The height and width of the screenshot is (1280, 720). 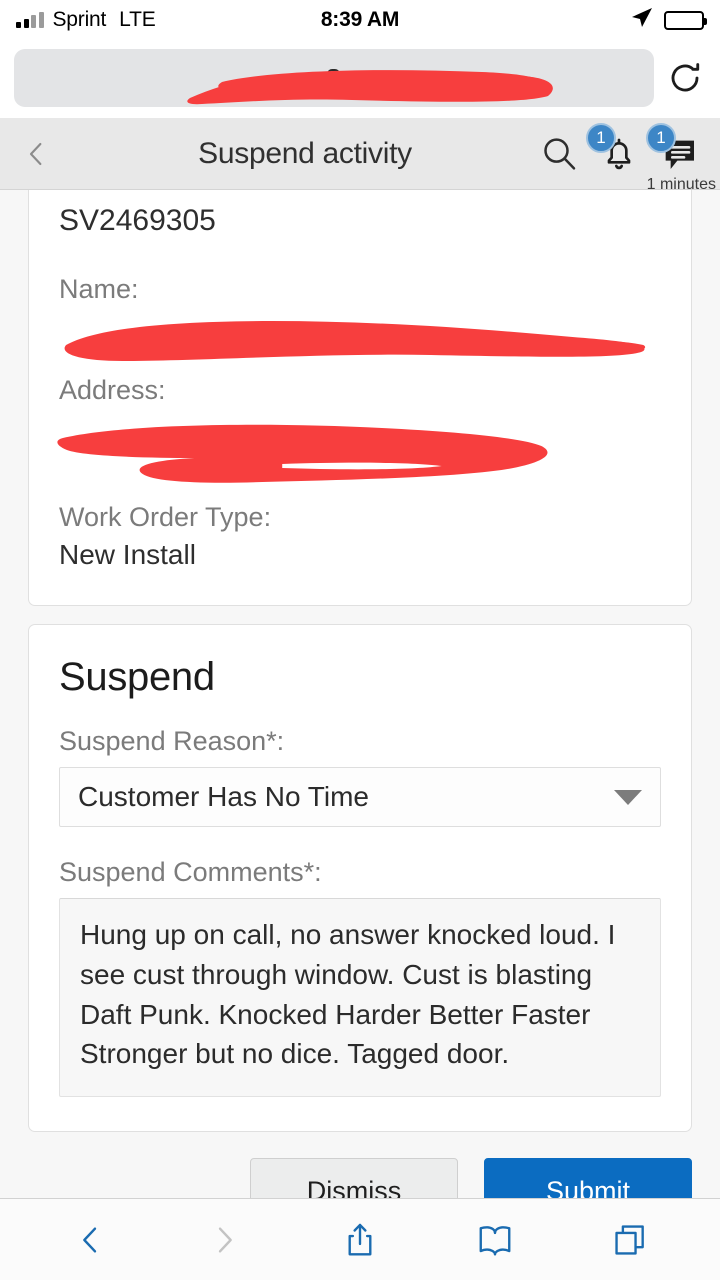 I want to click on message-icon: 1, so click(x=674, y=149).